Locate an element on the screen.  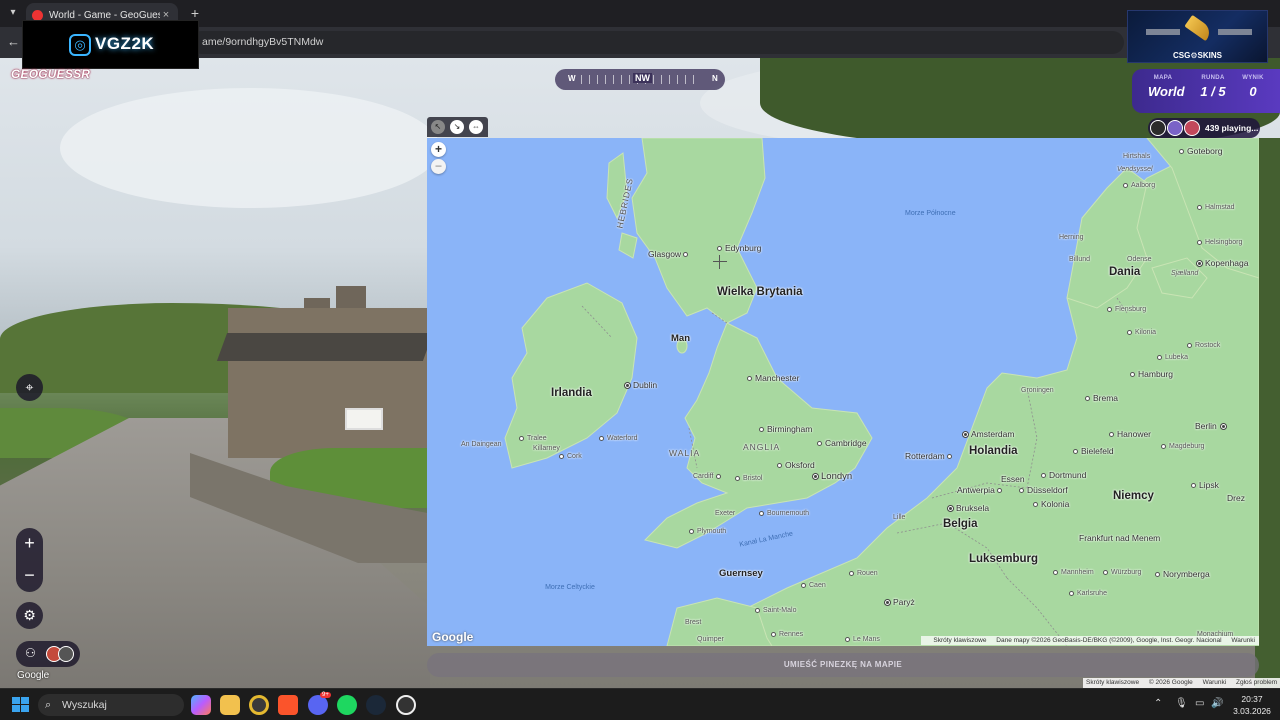
city-label: Bielefeld is located at coordinates (1093, 451).